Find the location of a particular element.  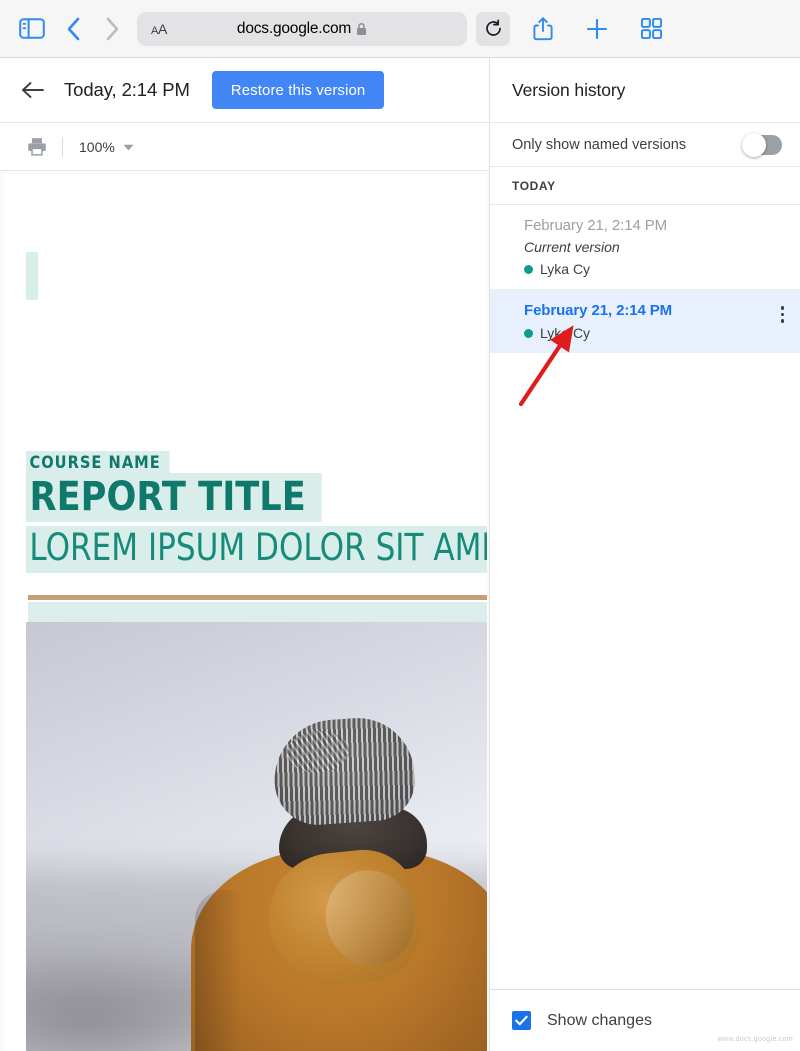

show-changes-checkbox is located at coordinates (521, 1020).